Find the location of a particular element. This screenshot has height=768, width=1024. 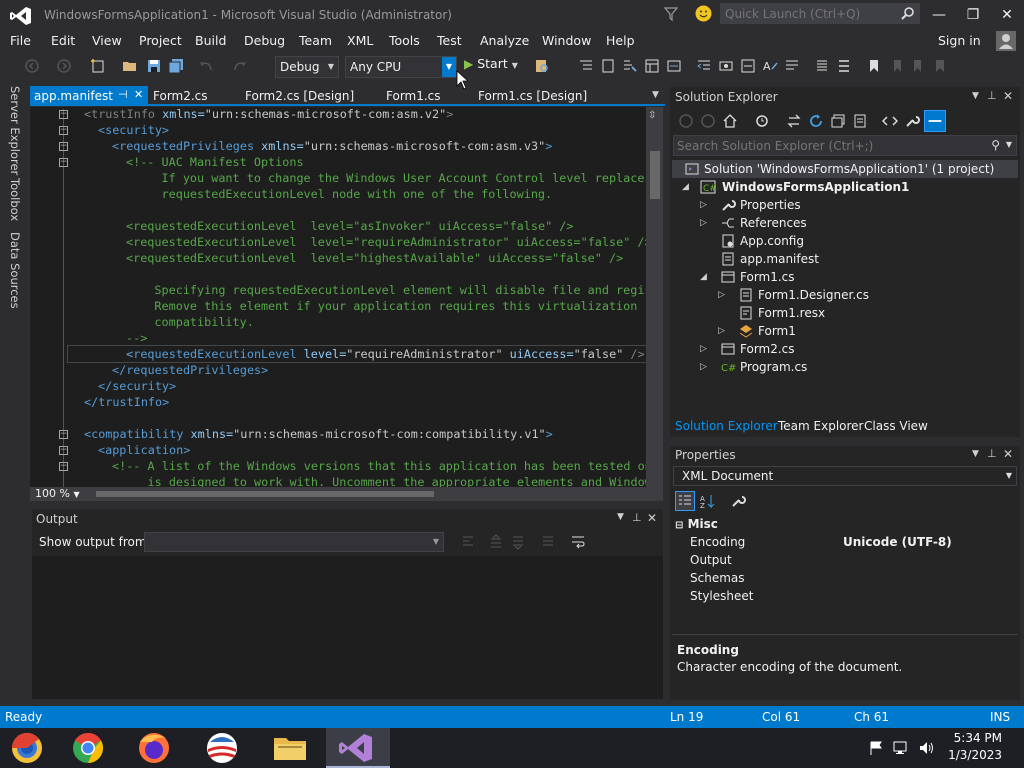

details-view-icon is located at coordinates (844, 66).